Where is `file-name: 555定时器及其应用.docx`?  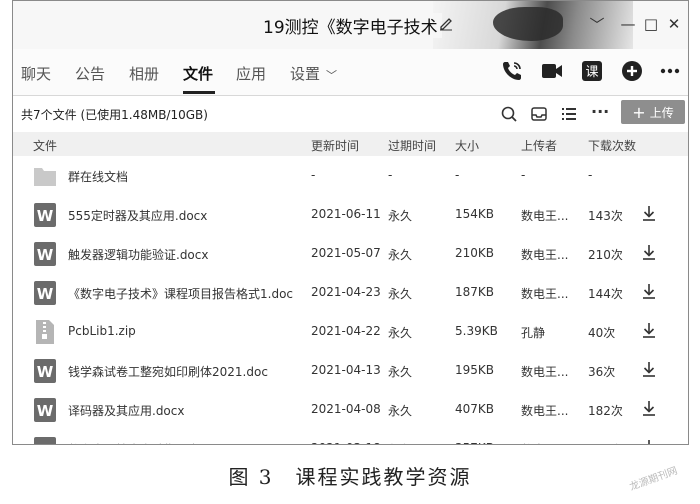
file-name: 555定时器及其应用.docx is located at coordinates (138, 216).